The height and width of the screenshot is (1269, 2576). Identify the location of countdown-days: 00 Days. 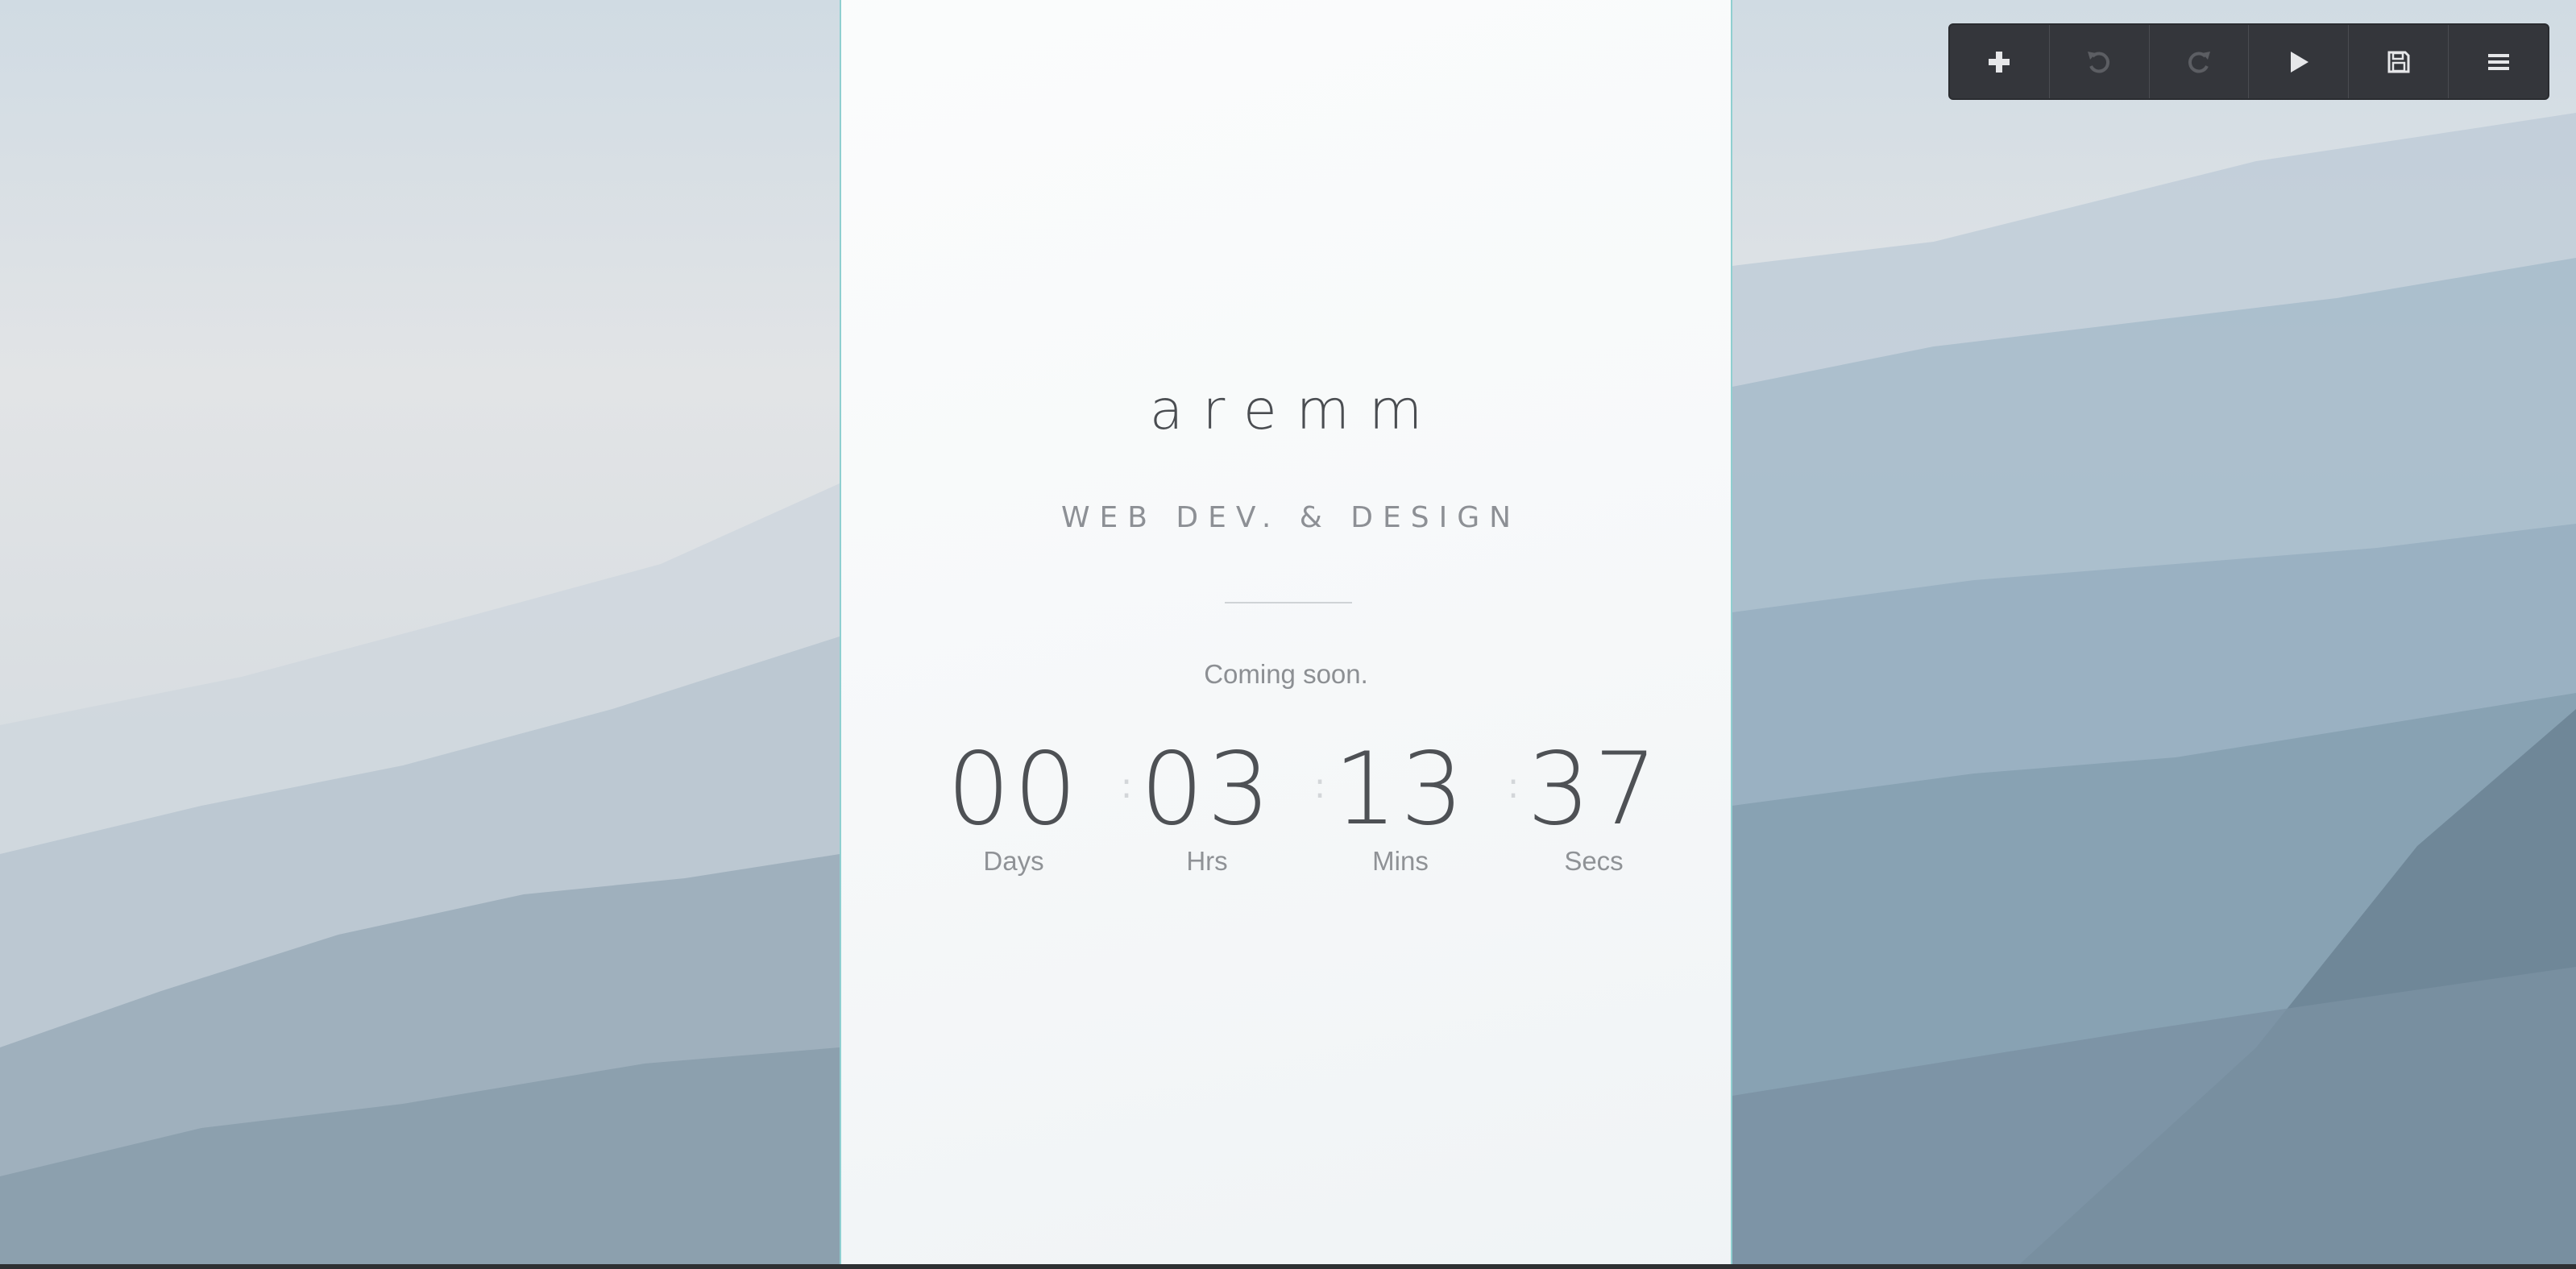
(1013, 805).